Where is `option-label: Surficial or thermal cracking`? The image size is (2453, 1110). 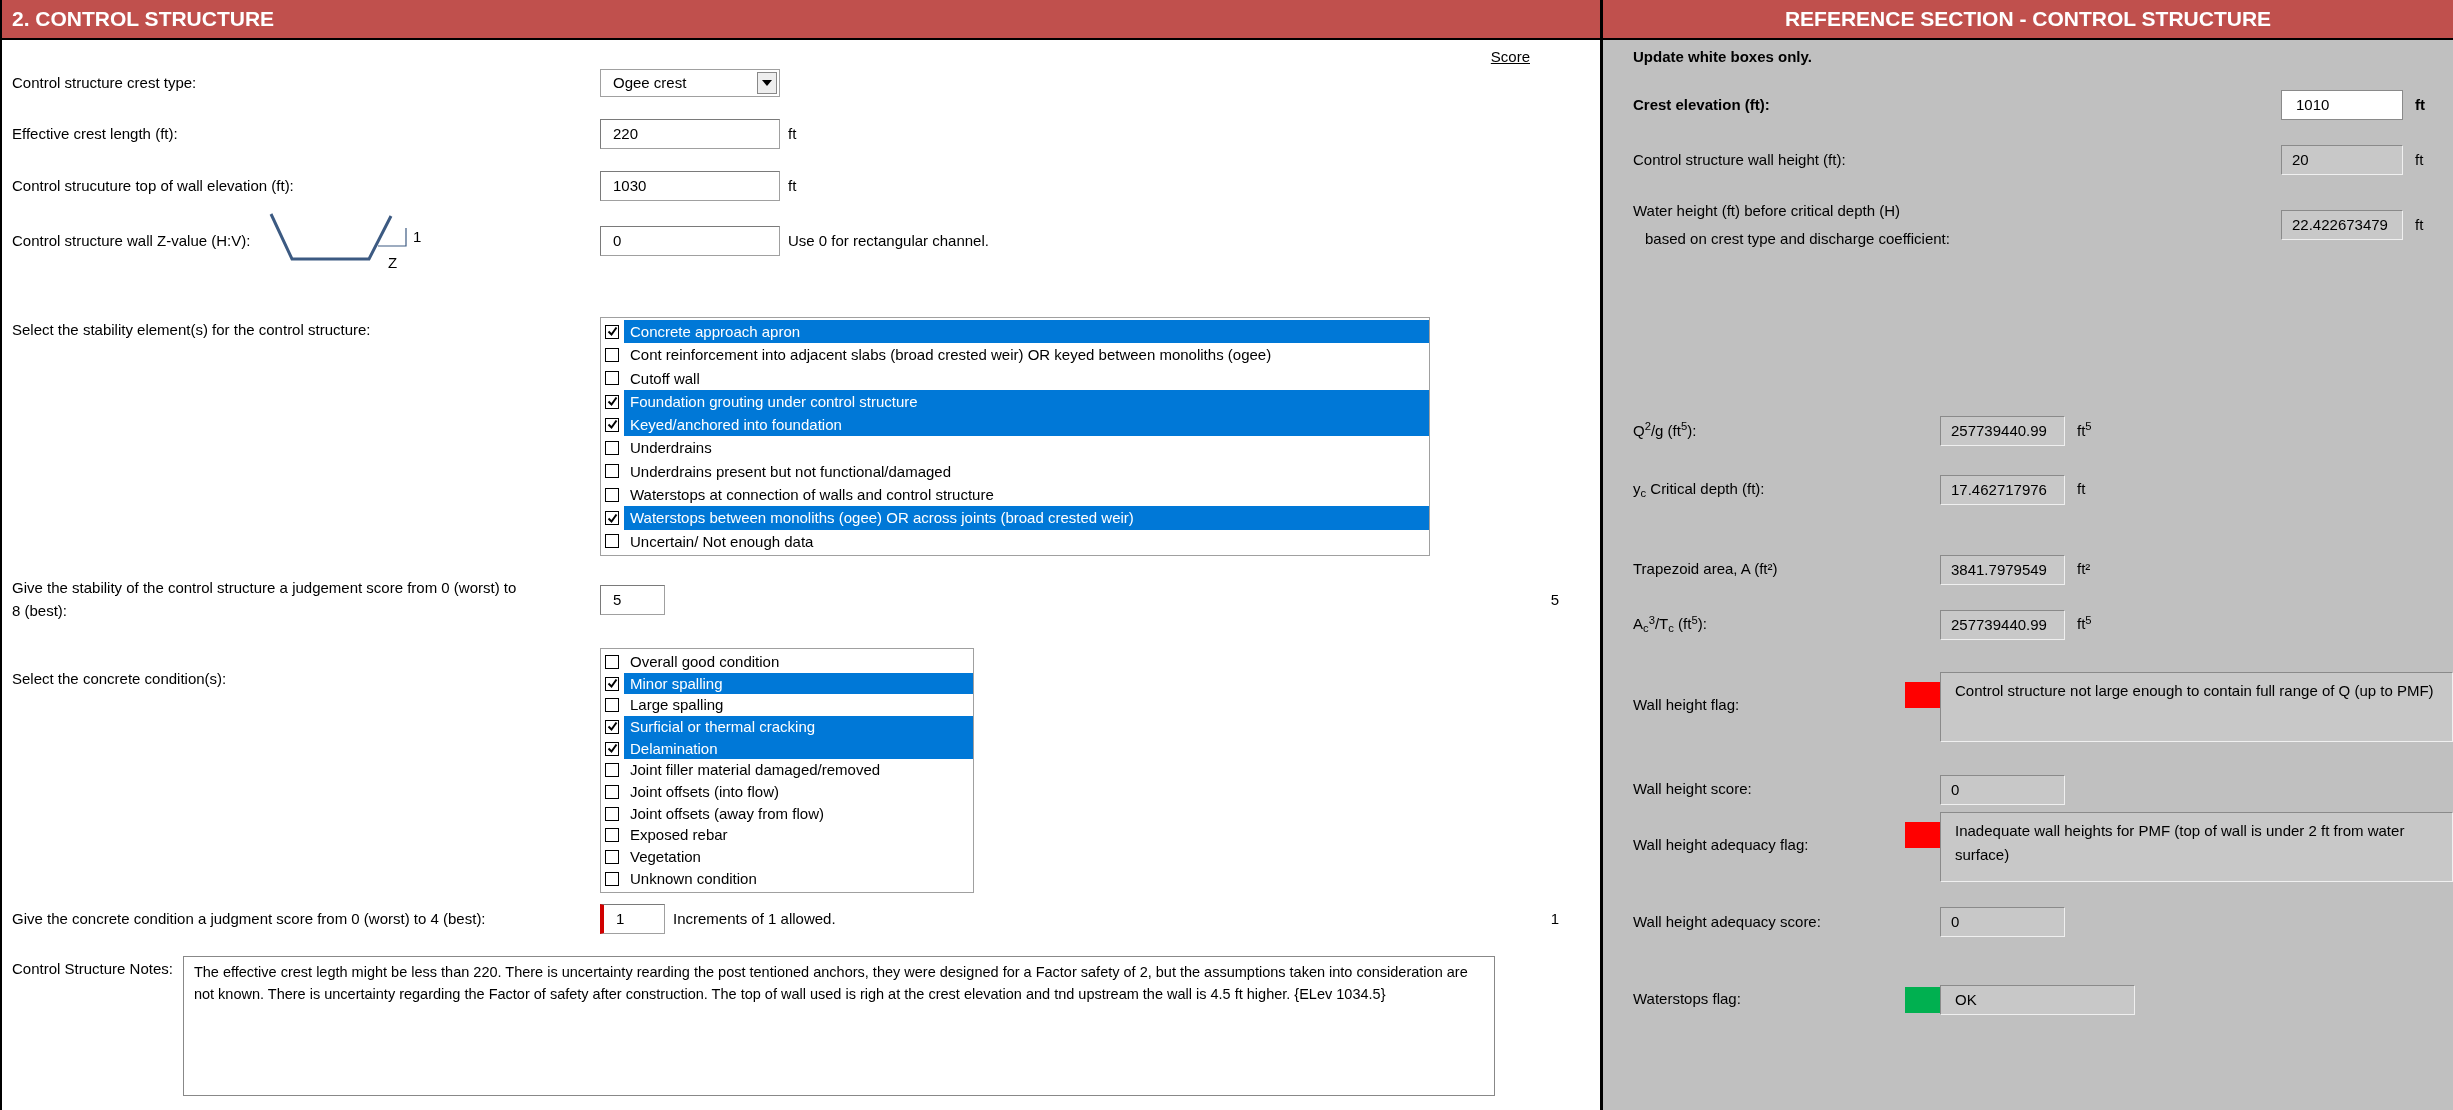
option-label: Surficial or thermal cracking is located at coordinates (798, 727).